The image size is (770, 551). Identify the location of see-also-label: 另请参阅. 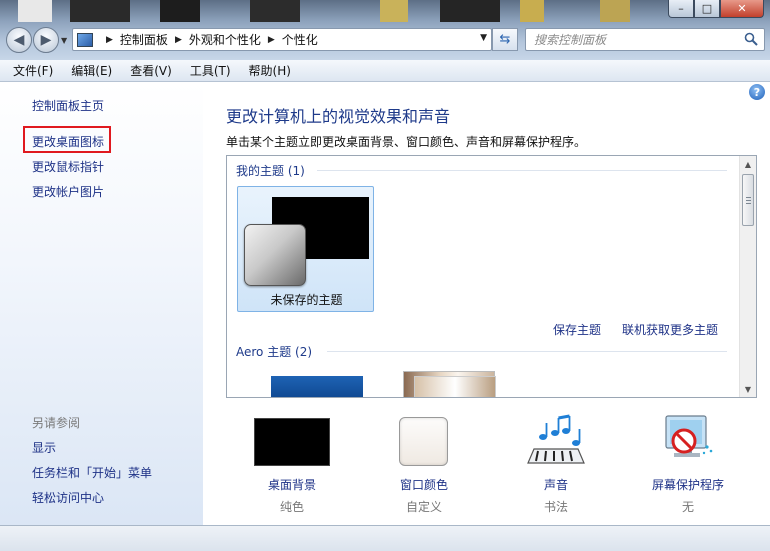
(56, 423).